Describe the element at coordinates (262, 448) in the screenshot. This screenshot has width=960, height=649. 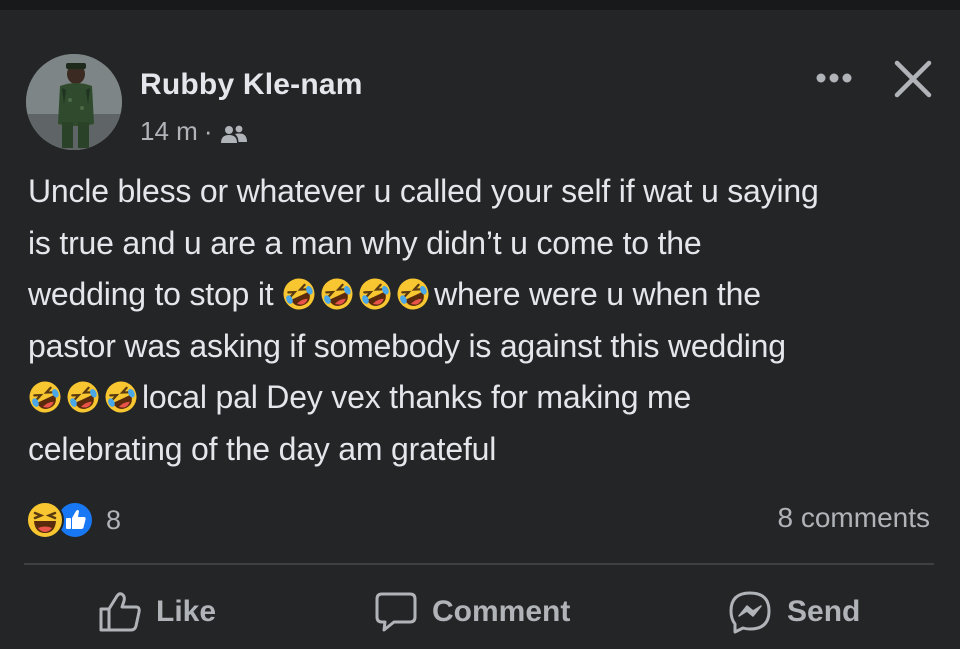
I see `post-text-segment: celebrating of the day am grateful` at that location.